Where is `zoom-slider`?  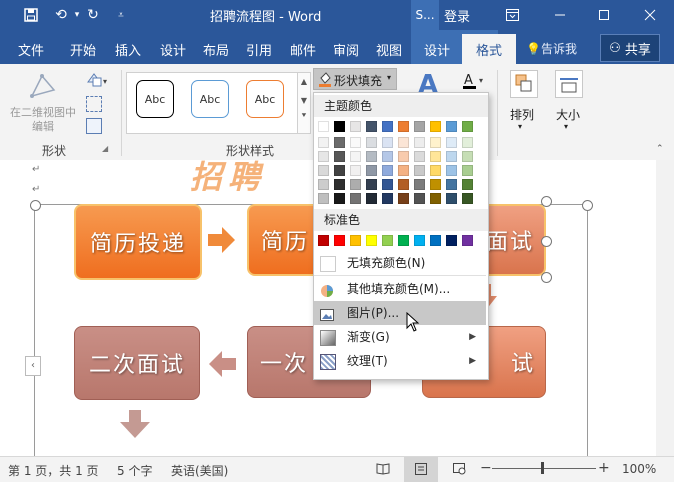
zoom-slider is located at coordinates (544, 468).